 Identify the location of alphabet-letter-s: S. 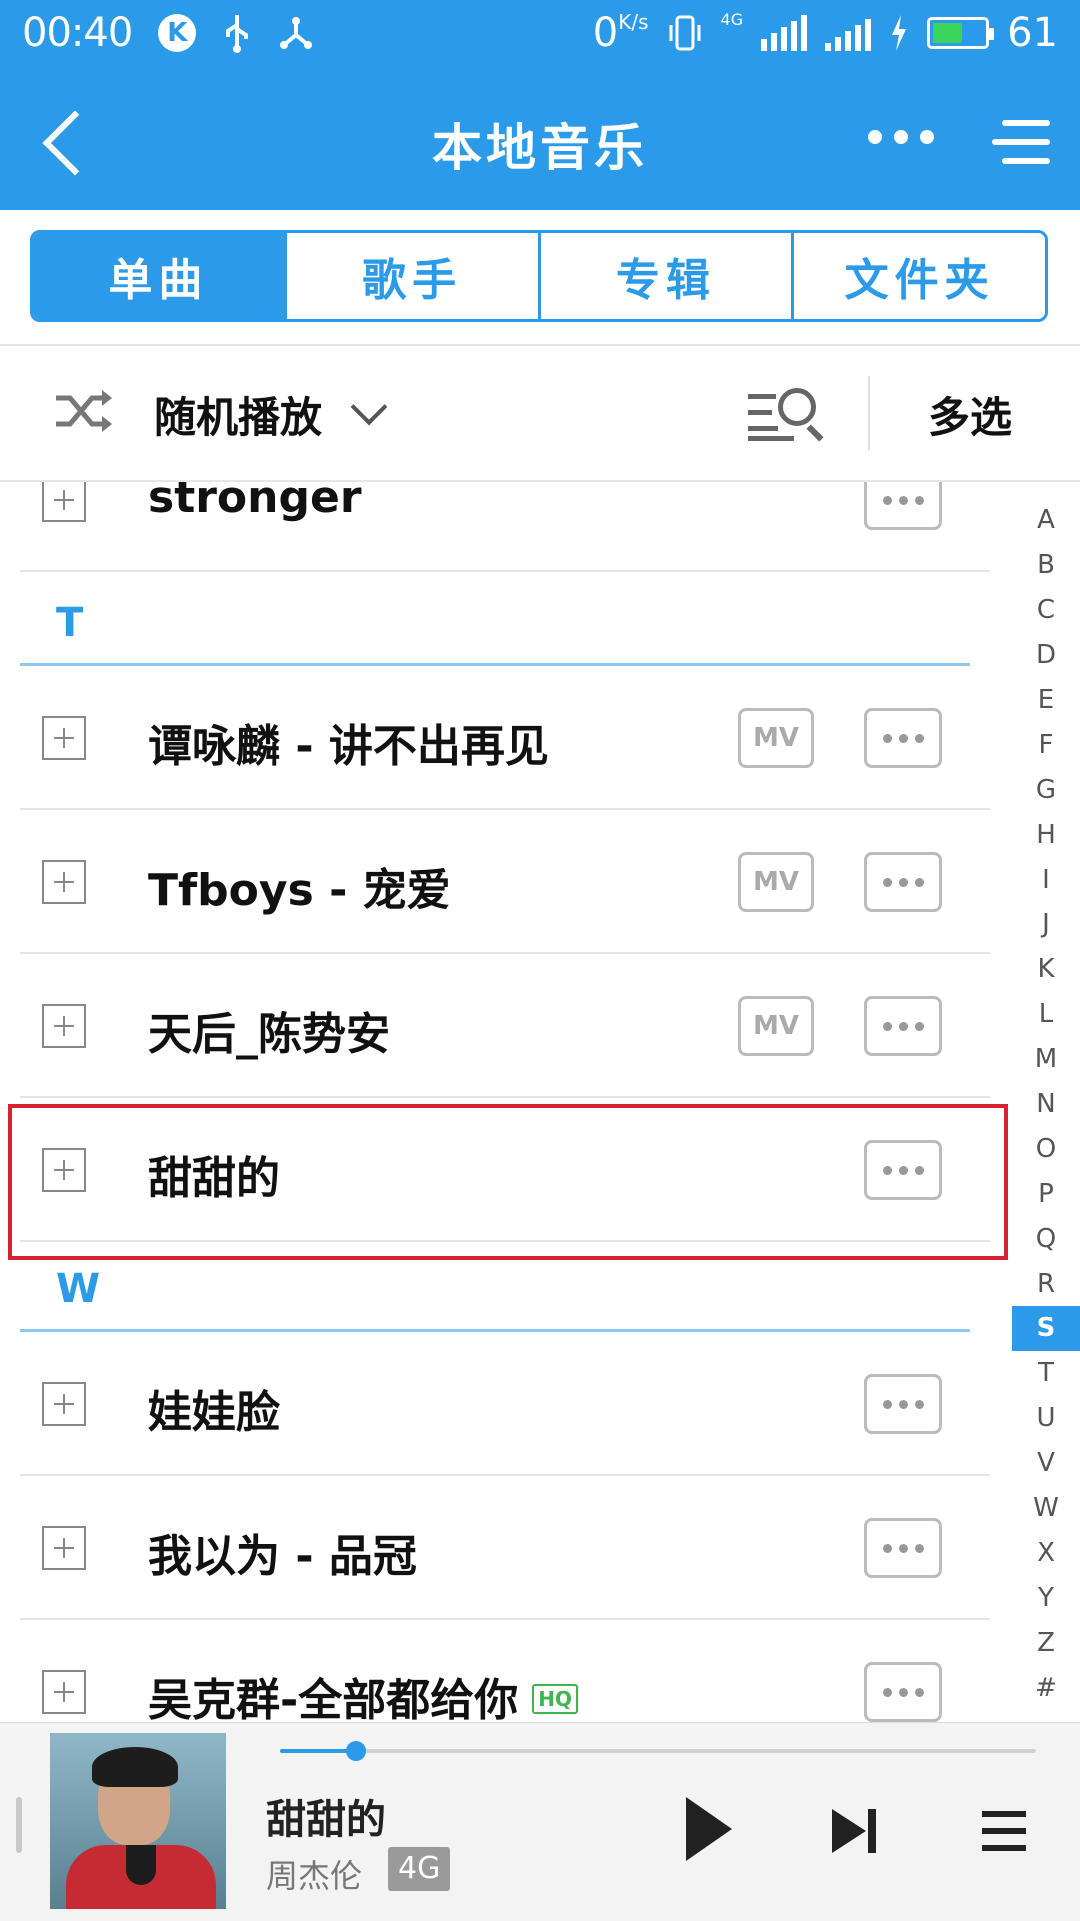
(1046, 1328).